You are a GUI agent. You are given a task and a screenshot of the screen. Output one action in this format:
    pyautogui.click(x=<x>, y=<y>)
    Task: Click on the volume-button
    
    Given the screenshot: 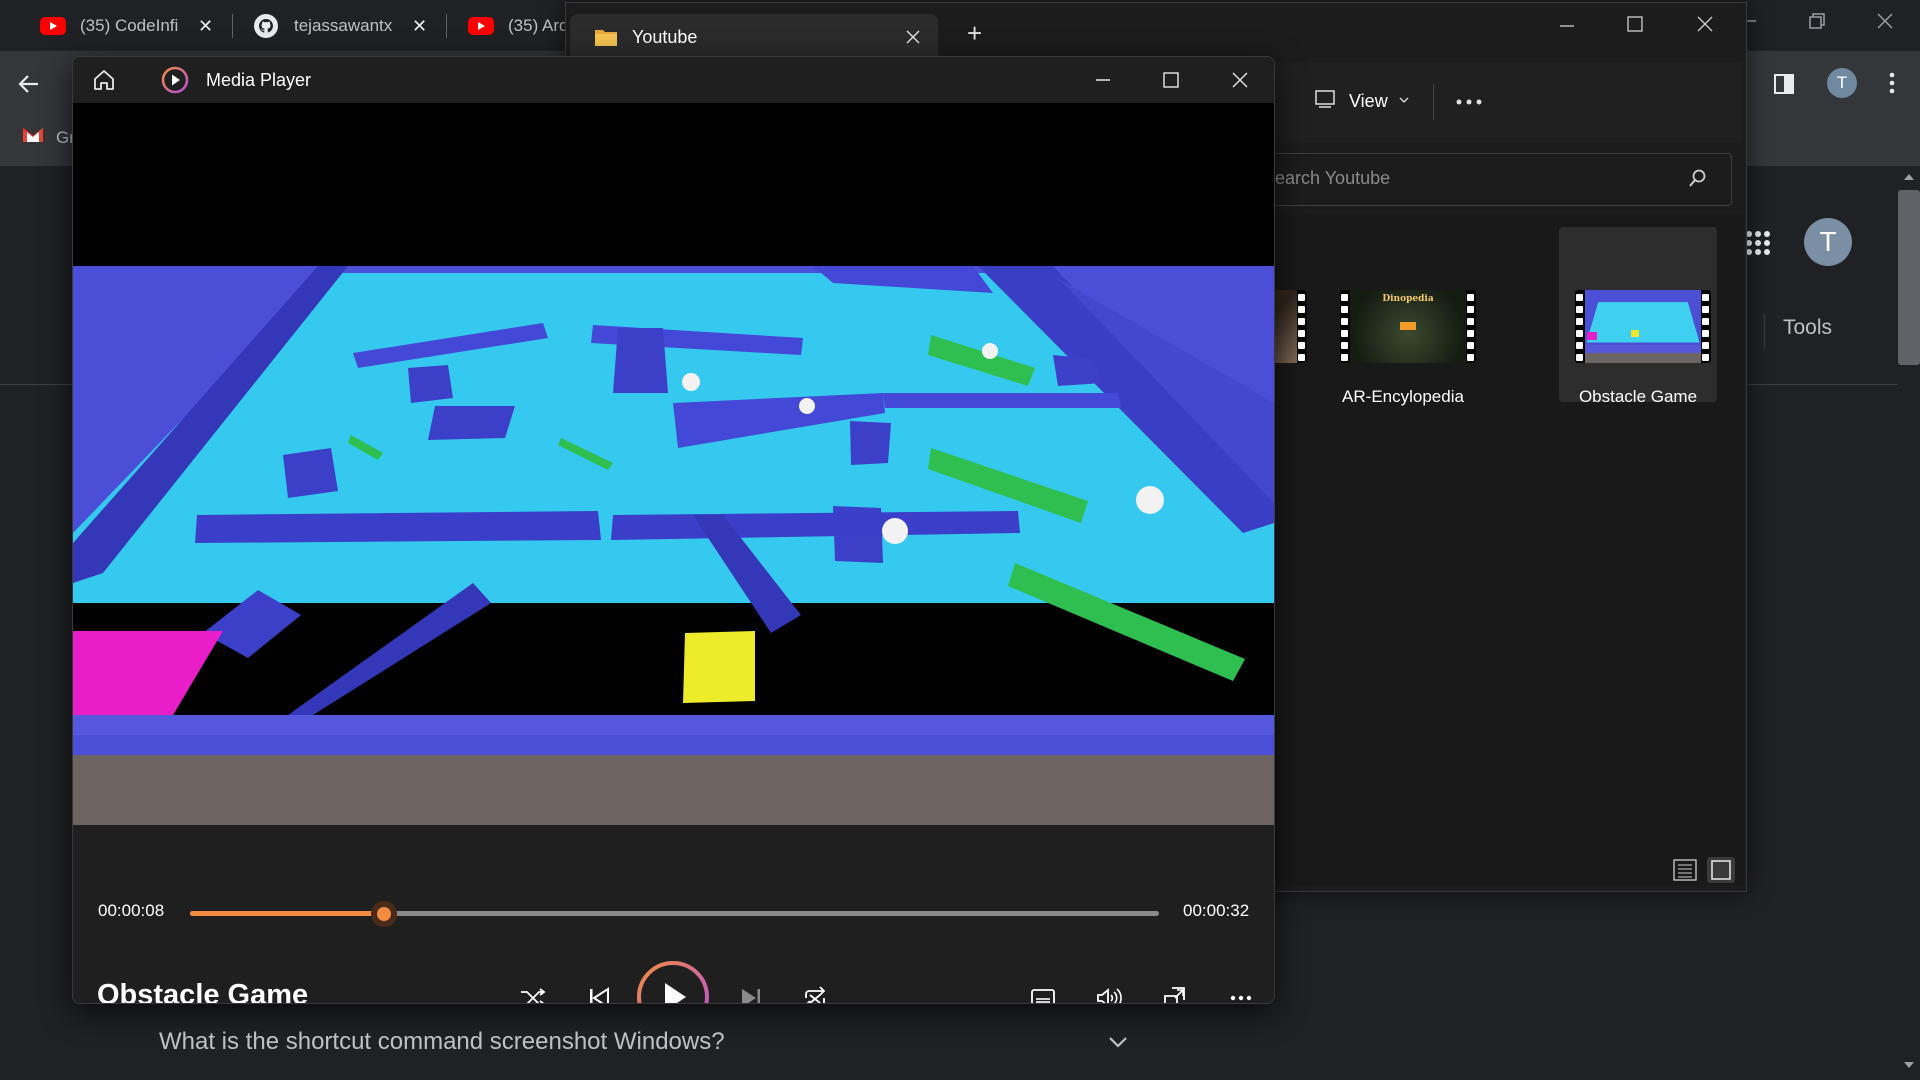 What is the action you would take?
    pyautogui.click(x=1109, y=990)
    